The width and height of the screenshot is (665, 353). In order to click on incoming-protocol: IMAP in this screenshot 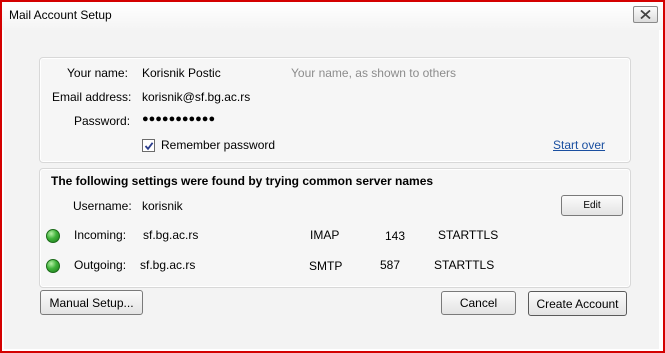, I will do `click(325, 235)`.